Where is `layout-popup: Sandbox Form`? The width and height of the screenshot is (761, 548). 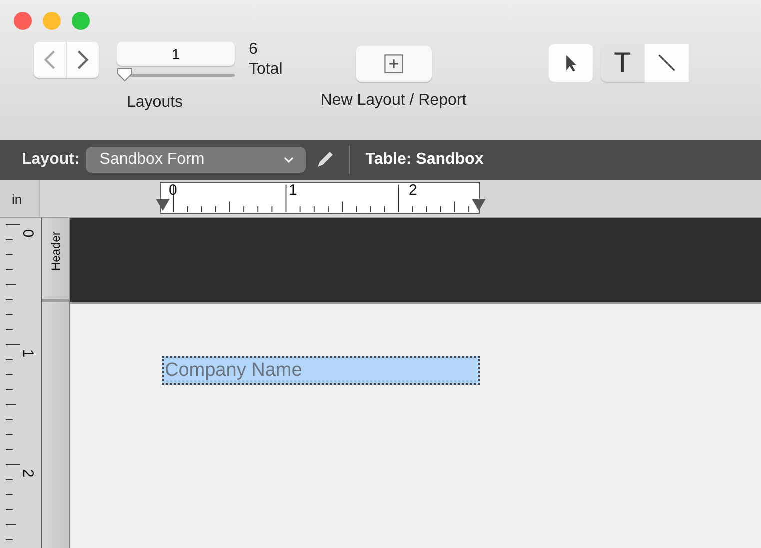 layout-popup: Sandbox Form is located at coordinates (196, 160).